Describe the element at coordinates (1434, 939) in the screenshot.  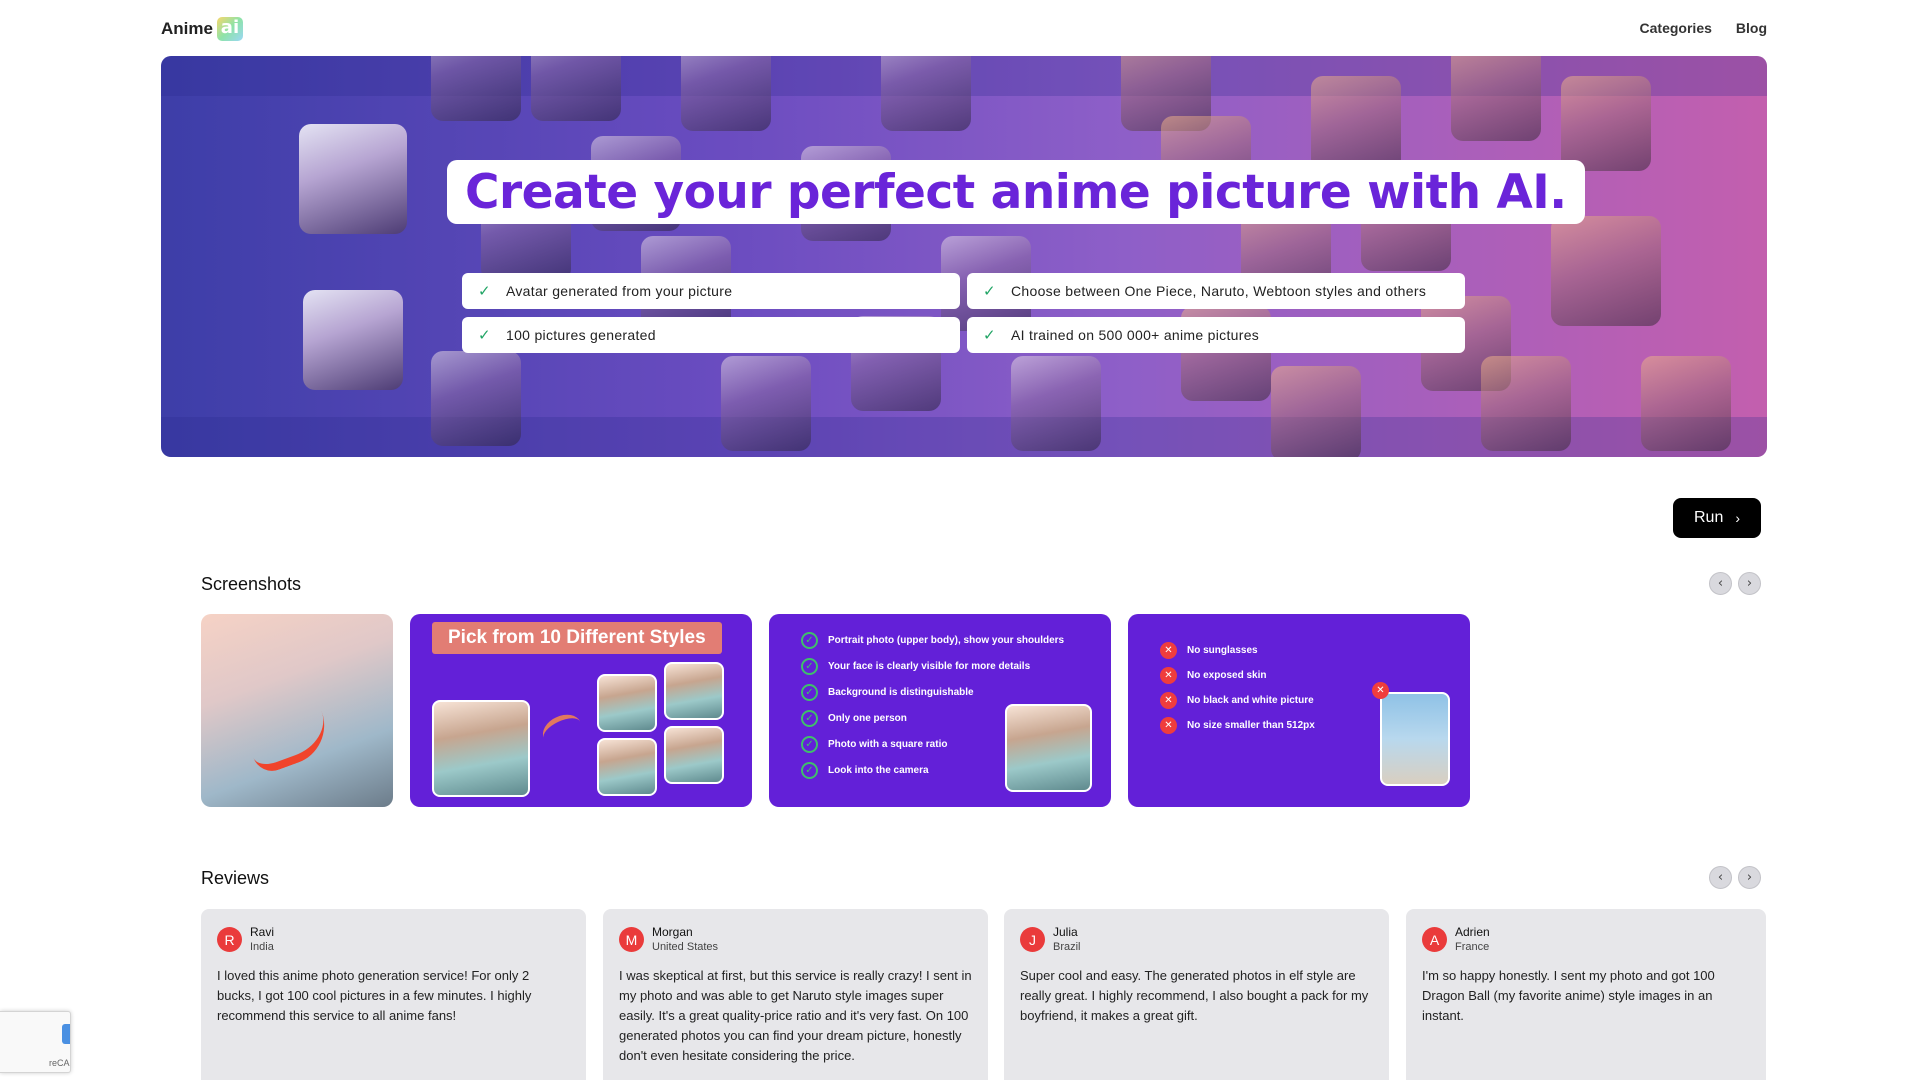
I see `avatar: A` at that location.